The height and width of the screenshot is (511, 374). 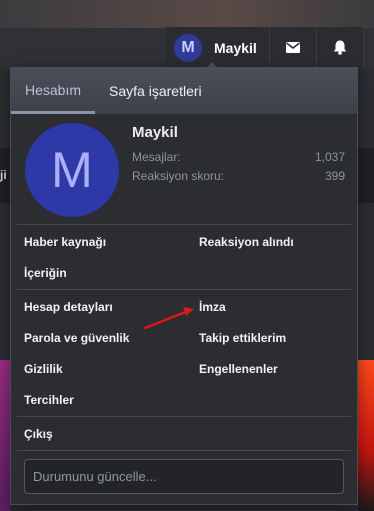 I want to click on stat-label: Mesajlar:, so click(x=156, y=157).